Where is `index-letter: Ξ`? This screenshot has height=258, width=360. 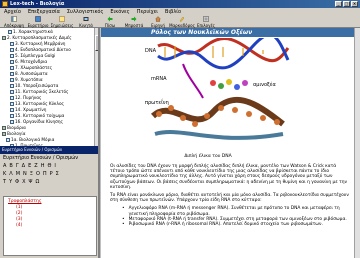 index-letter: Ξ is located at coordinates (31, 174).